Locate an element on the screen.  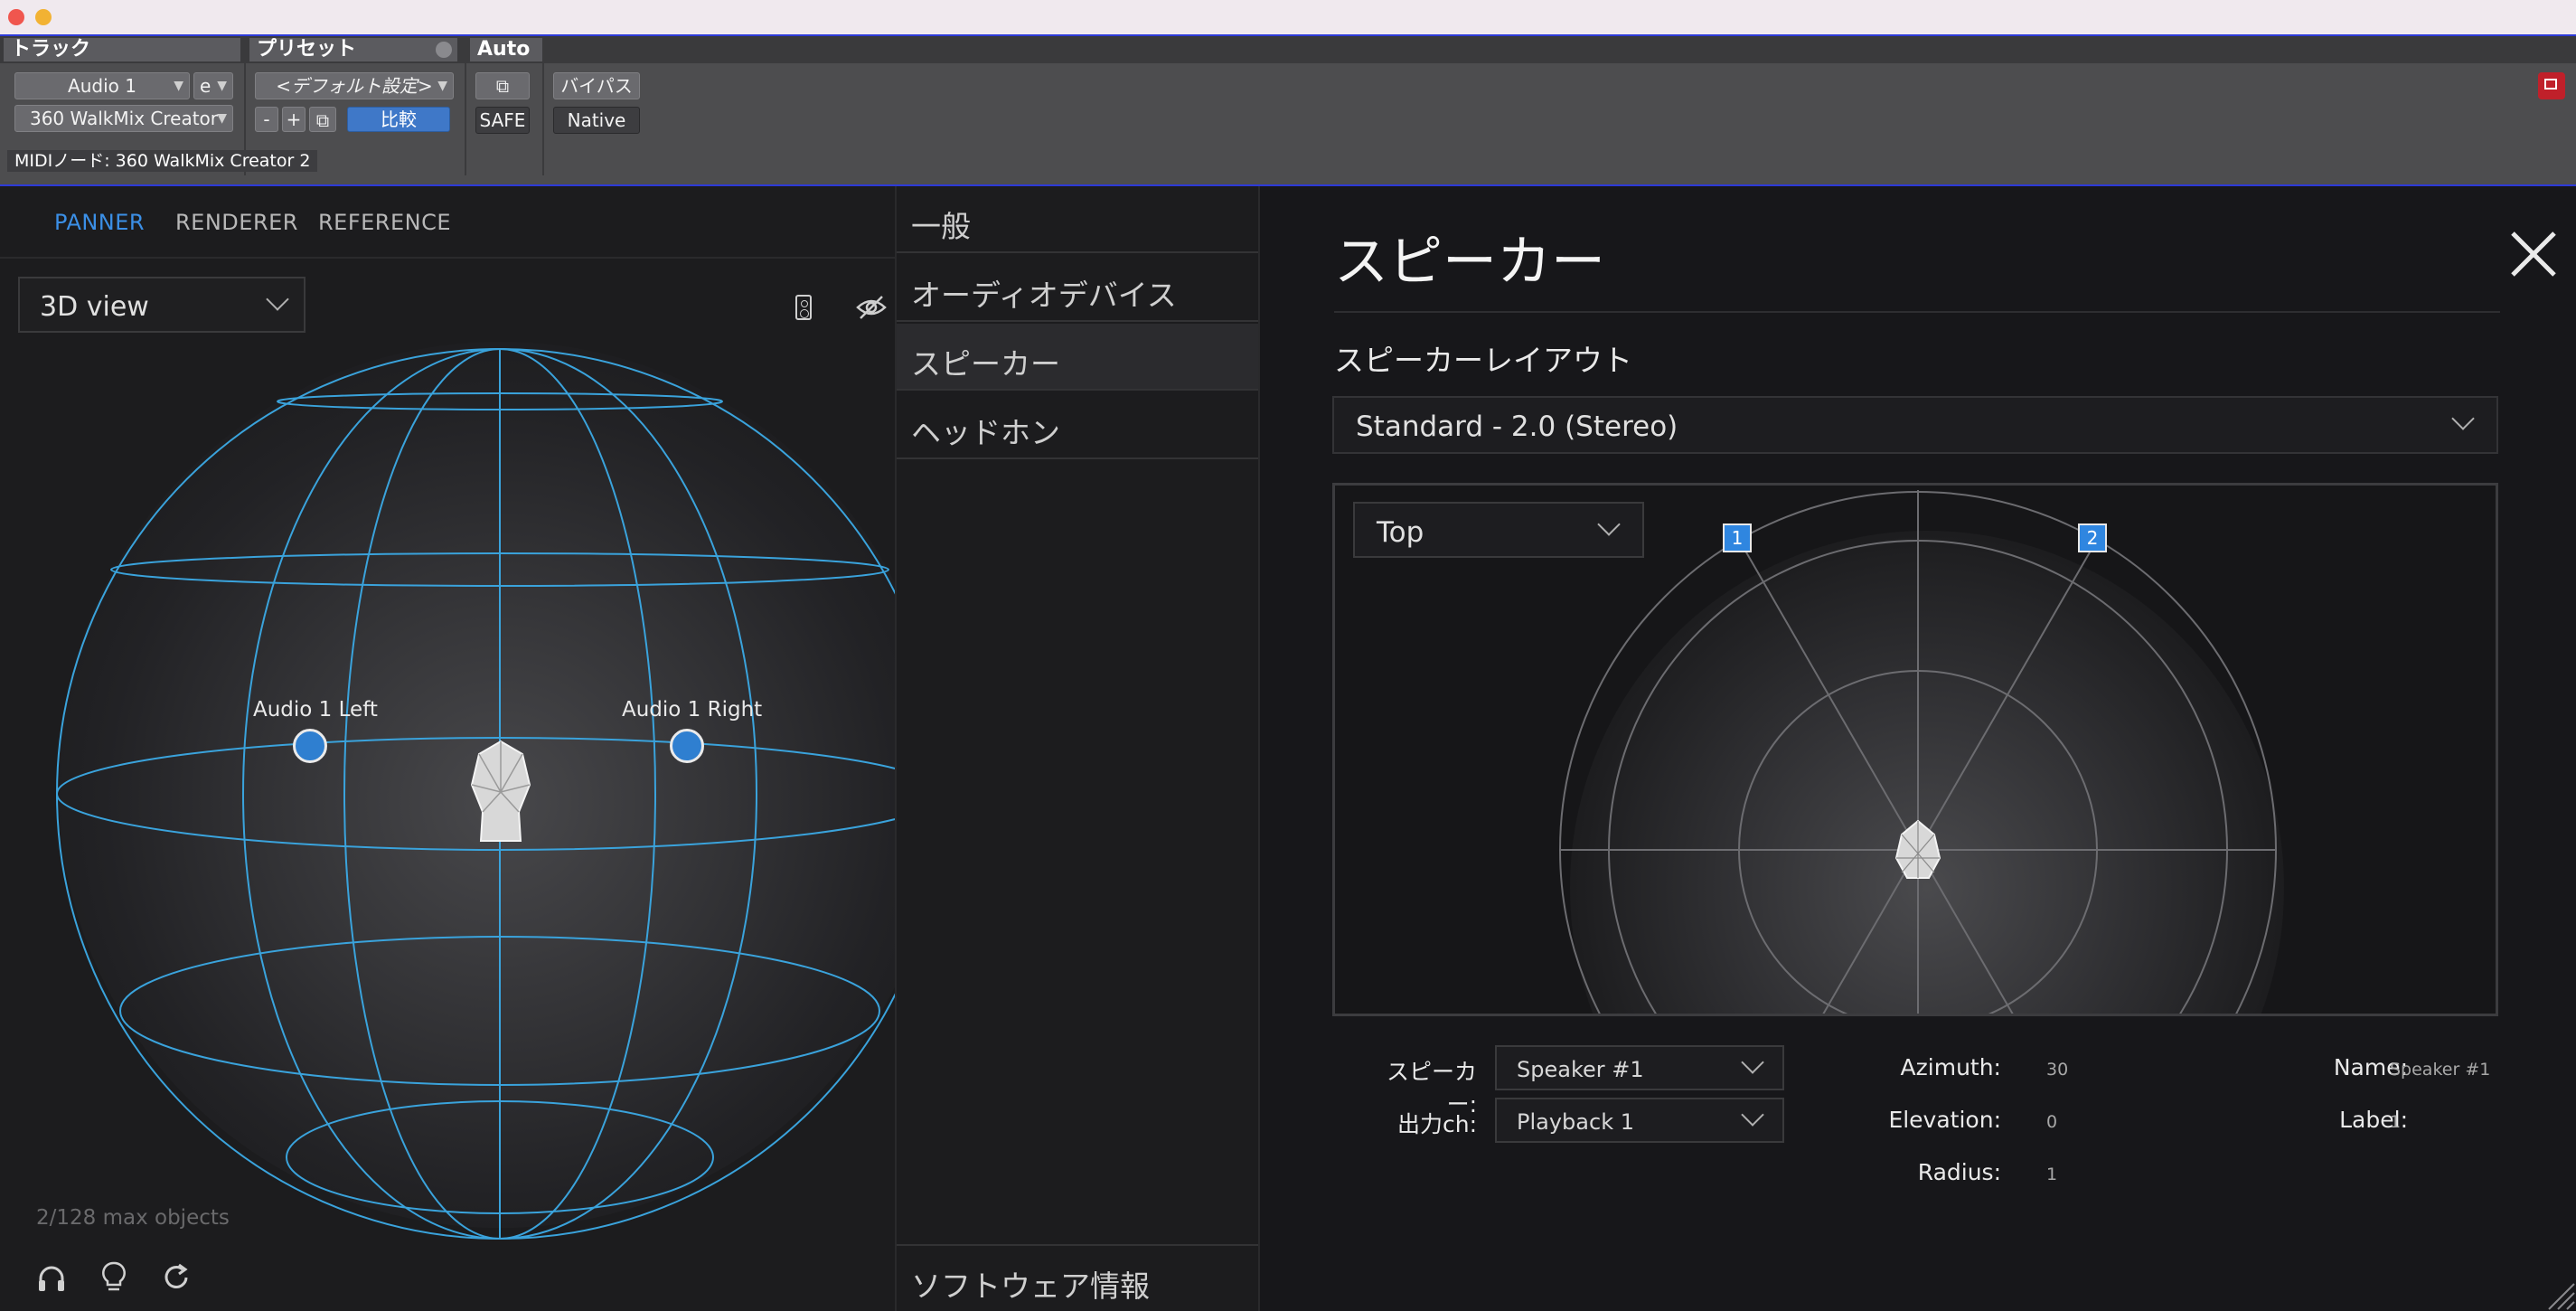
title-divider is located at coordinates (1917, 312).